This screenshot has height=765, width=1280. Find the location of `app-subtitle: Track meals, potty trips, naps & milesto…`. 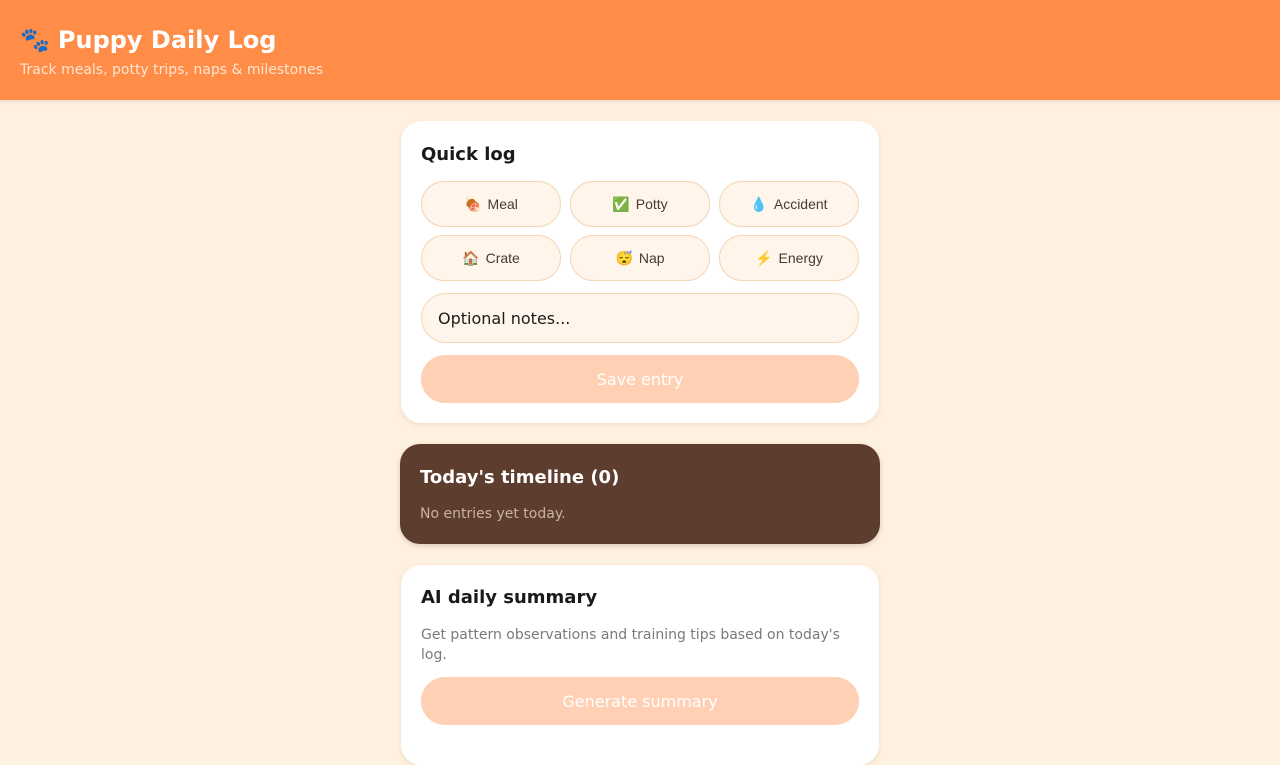

app-subtitle: Track meals, potty trips, naps & milesto… is located at coordinates (171, 70).